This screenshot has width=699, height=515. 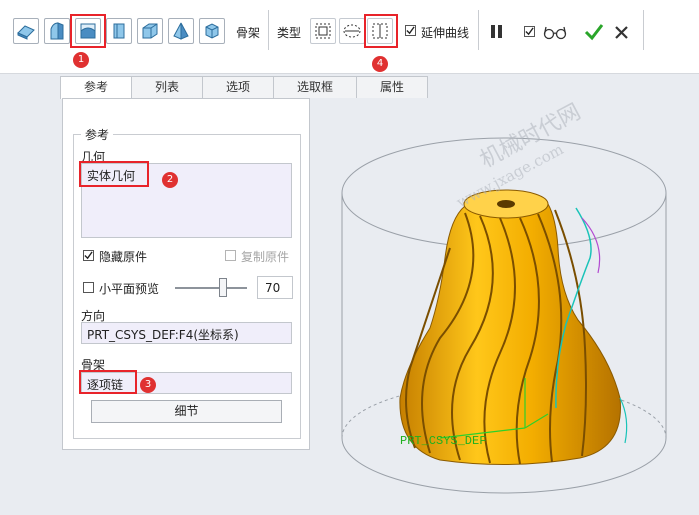 What do you see at coordinates (445, 33) in the screenshot?
I see `extend-curve-label: 延伸曲线` at bounding box center [445, 33].